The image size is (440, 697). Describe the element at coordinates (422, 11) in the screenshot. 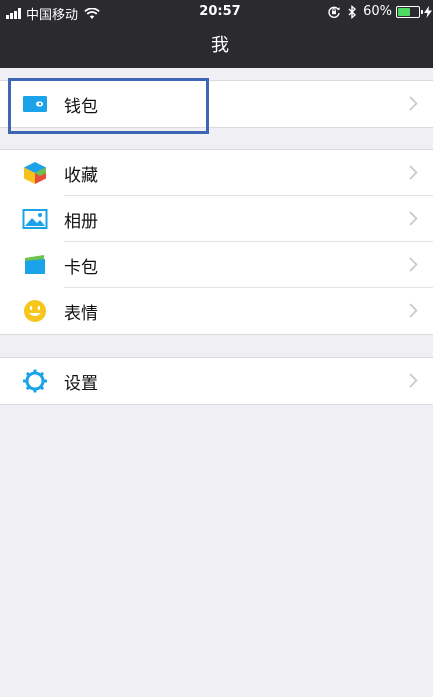

I see `battery-cap` at that location.